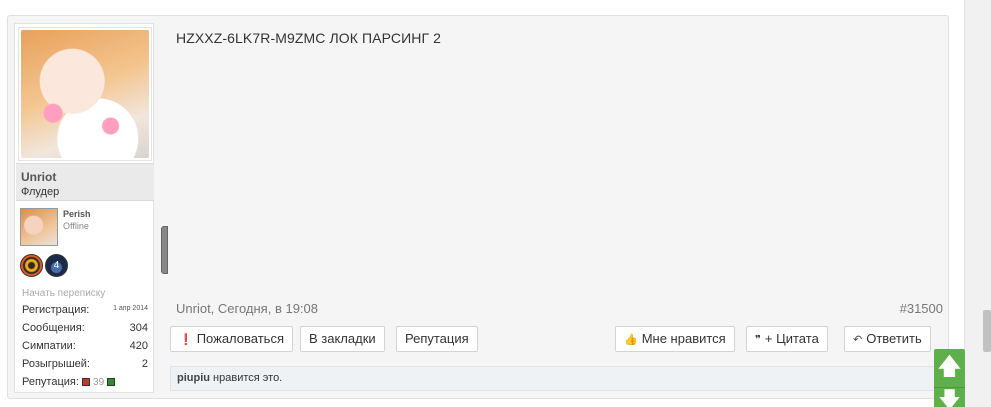  Describe the element at coordinates (309, 38) in the screenshot. I see `post-message: HZXXZ-6LK7R-M9ZMC ЛОК ПАРСИНГ 2` at that location.